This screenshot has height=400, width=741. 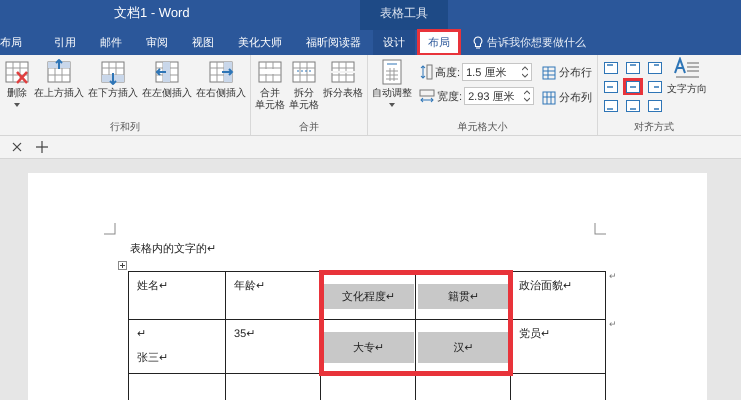 I want to click on ribbon-tab: 视图, so click(x=203, y=42).